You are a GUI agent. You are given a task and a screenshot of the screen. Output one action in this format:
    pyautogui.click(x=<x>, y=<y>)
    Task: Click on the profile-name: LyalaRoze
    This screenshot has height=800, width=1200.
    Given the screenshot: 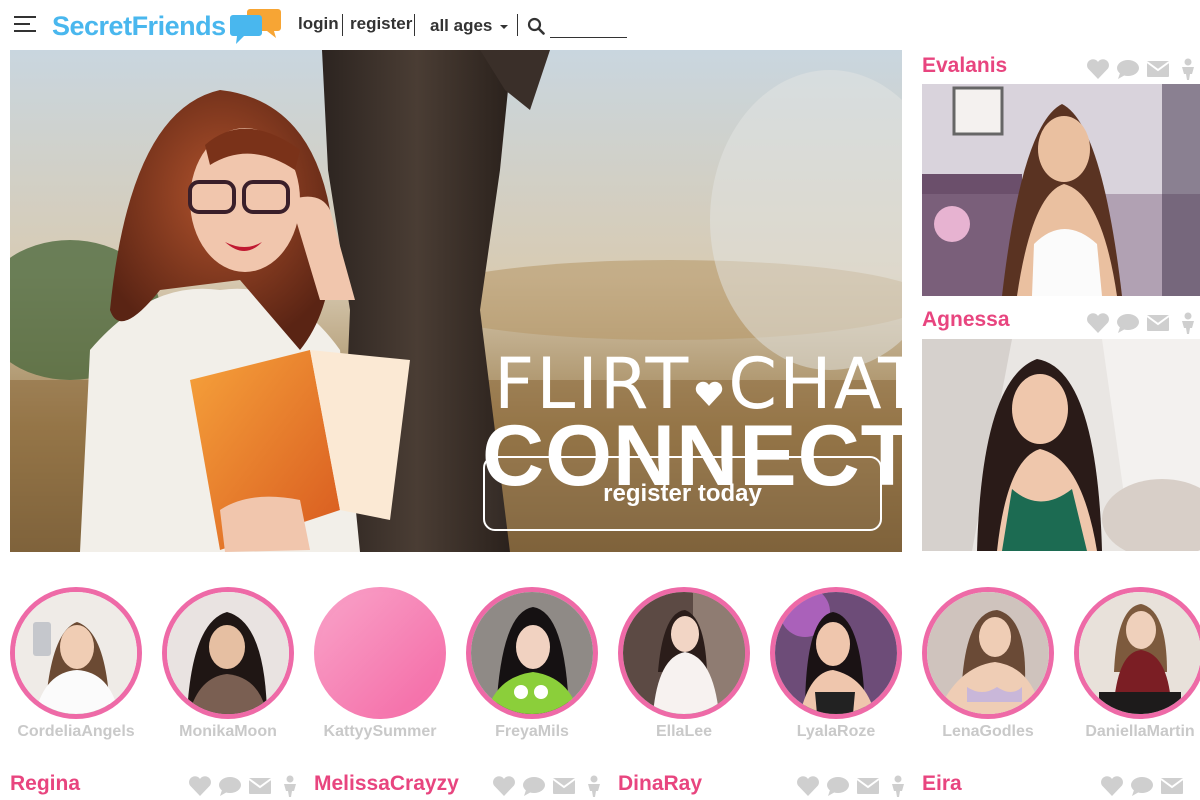 What is the action you would take?
    pyautogui.click(x=836, y=732)
    